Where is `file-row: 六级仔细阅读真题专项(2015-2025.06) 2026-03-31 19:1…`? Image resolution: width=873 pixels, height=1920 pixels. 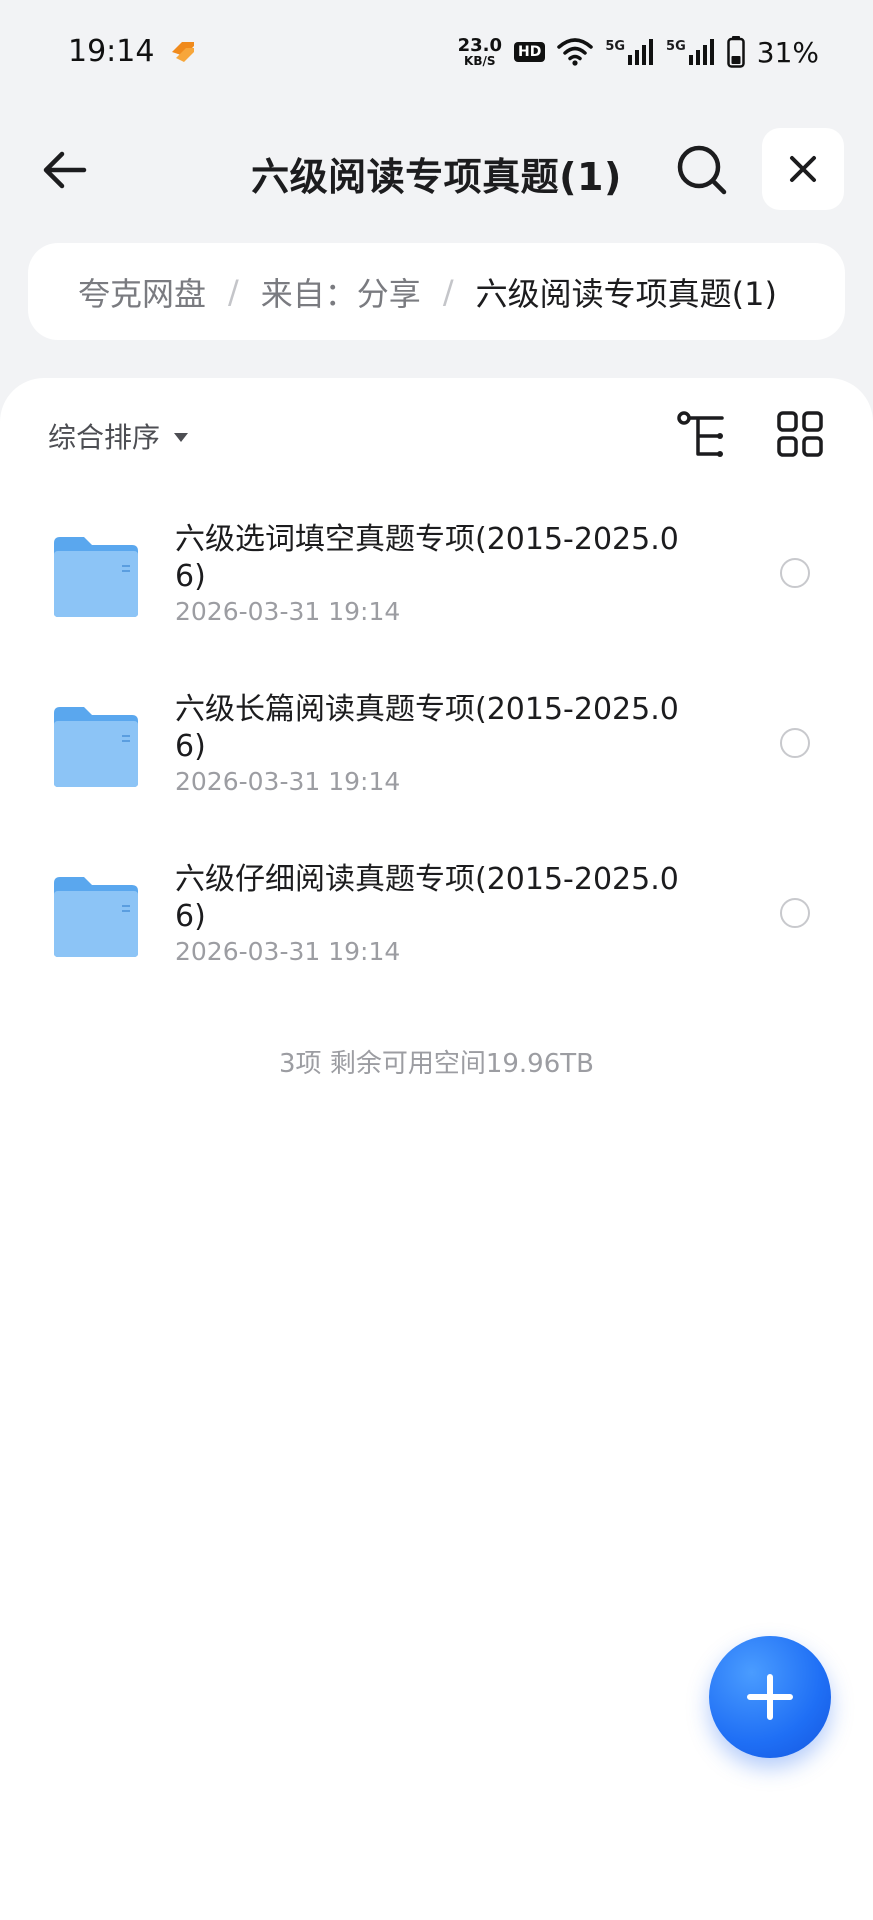 file-row: 六级仔细阅读真题专项(2015-2025.06) 2026-03-31 19:1… is located at coordinates (436, 938).